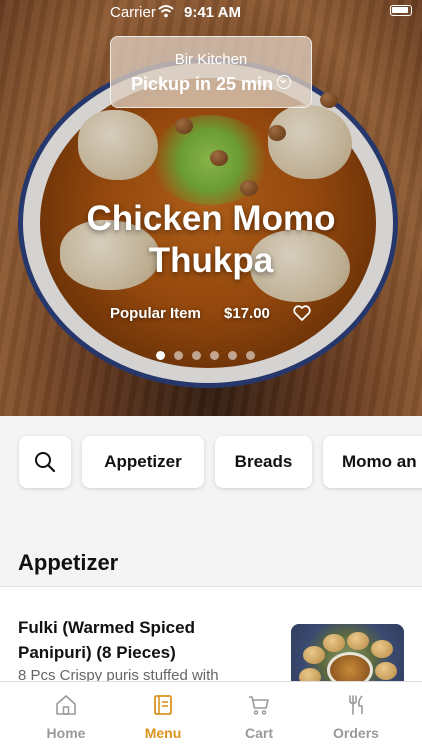  Describe the element at coordinates (263, 462) in the screenshot. I see `category-chip-breads: Breads` at that location.